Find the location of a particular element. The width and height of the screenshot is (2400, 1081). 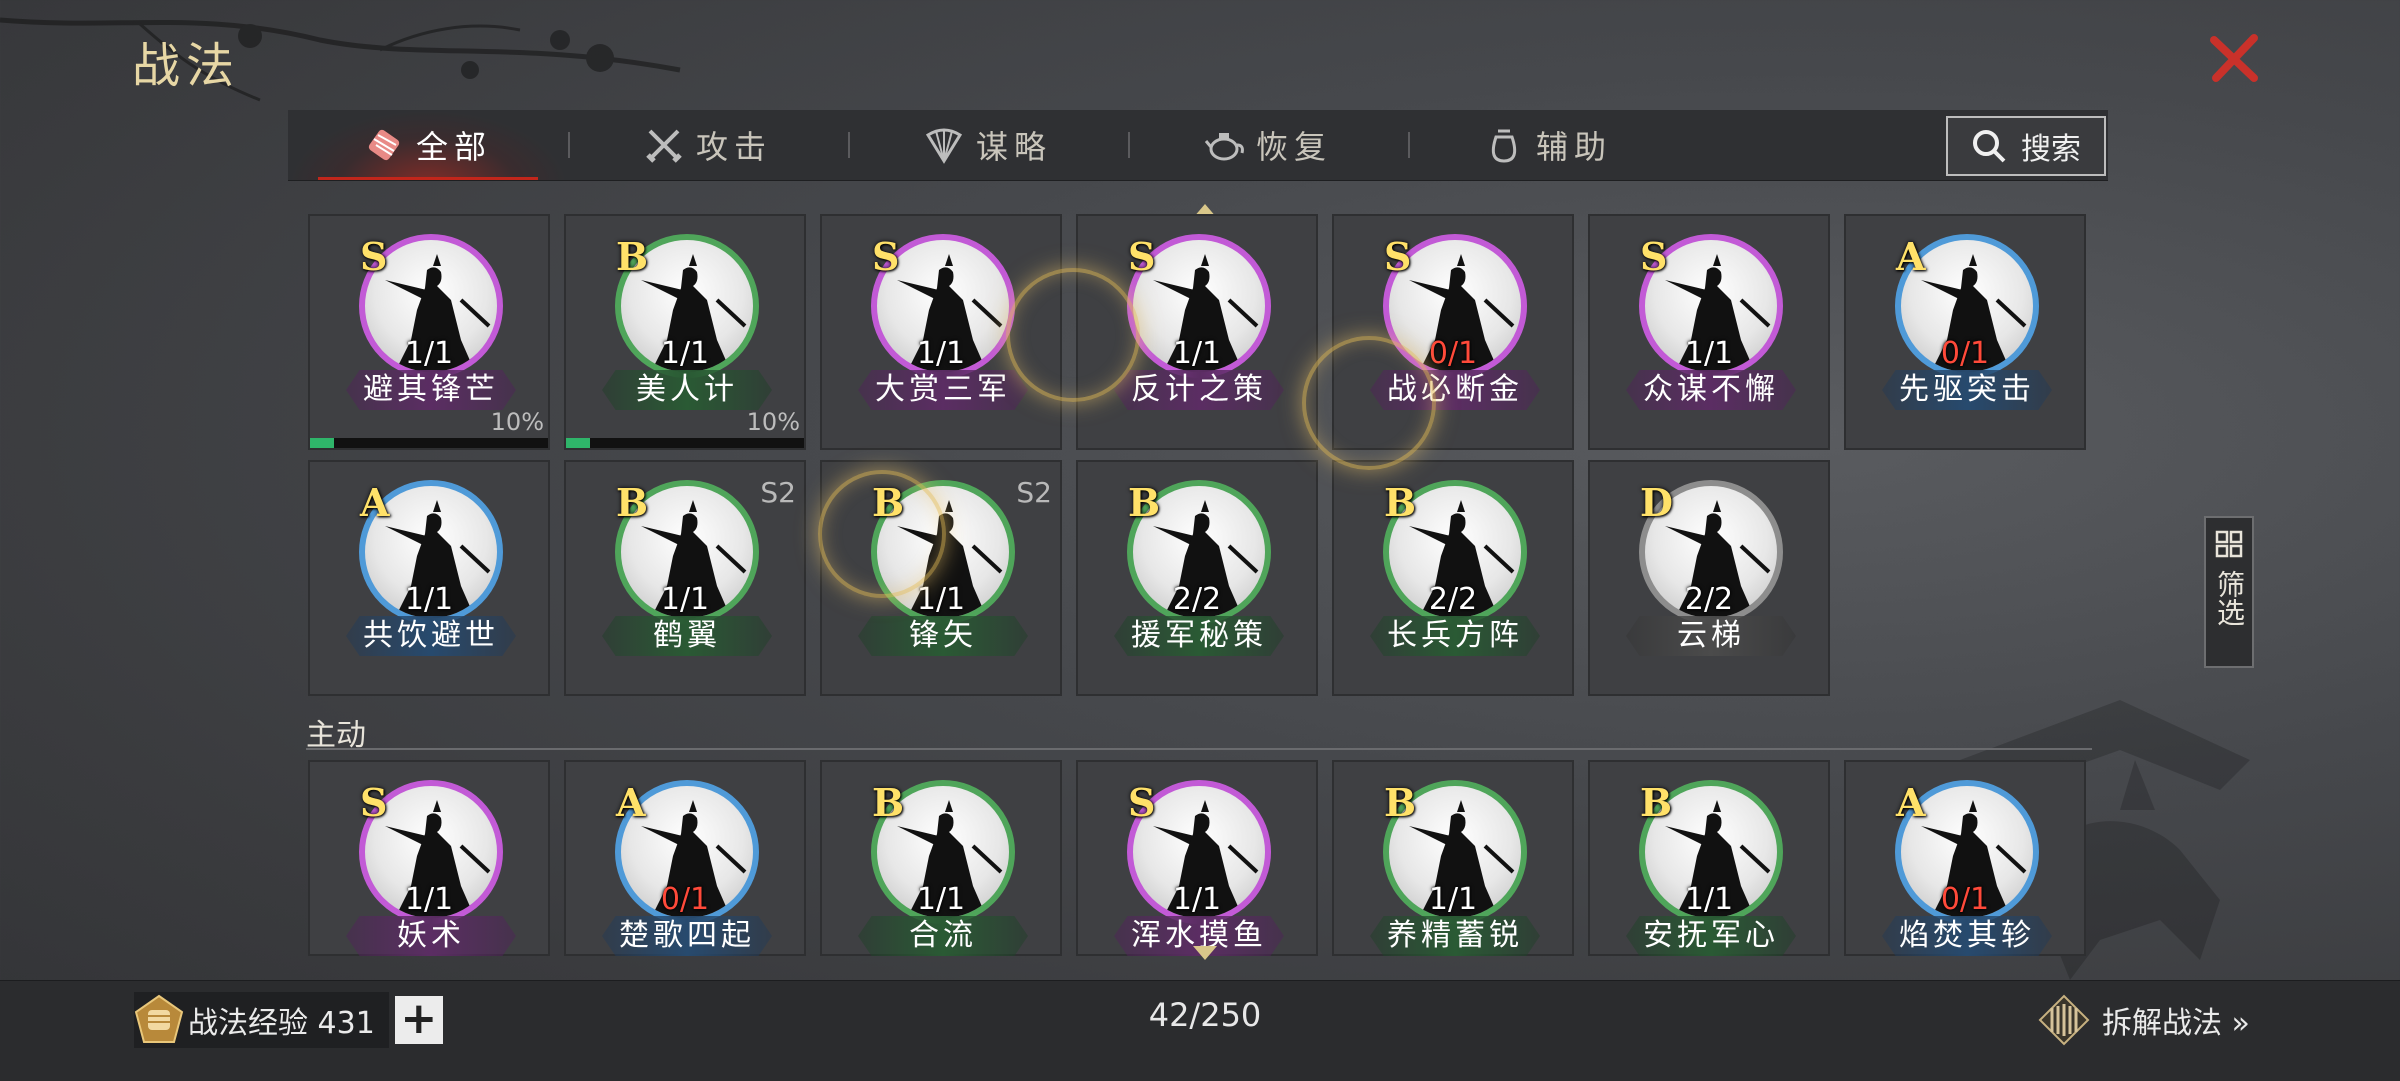

dismantle-label: 拆解战法 » is located at coordinates (2176, 1023).